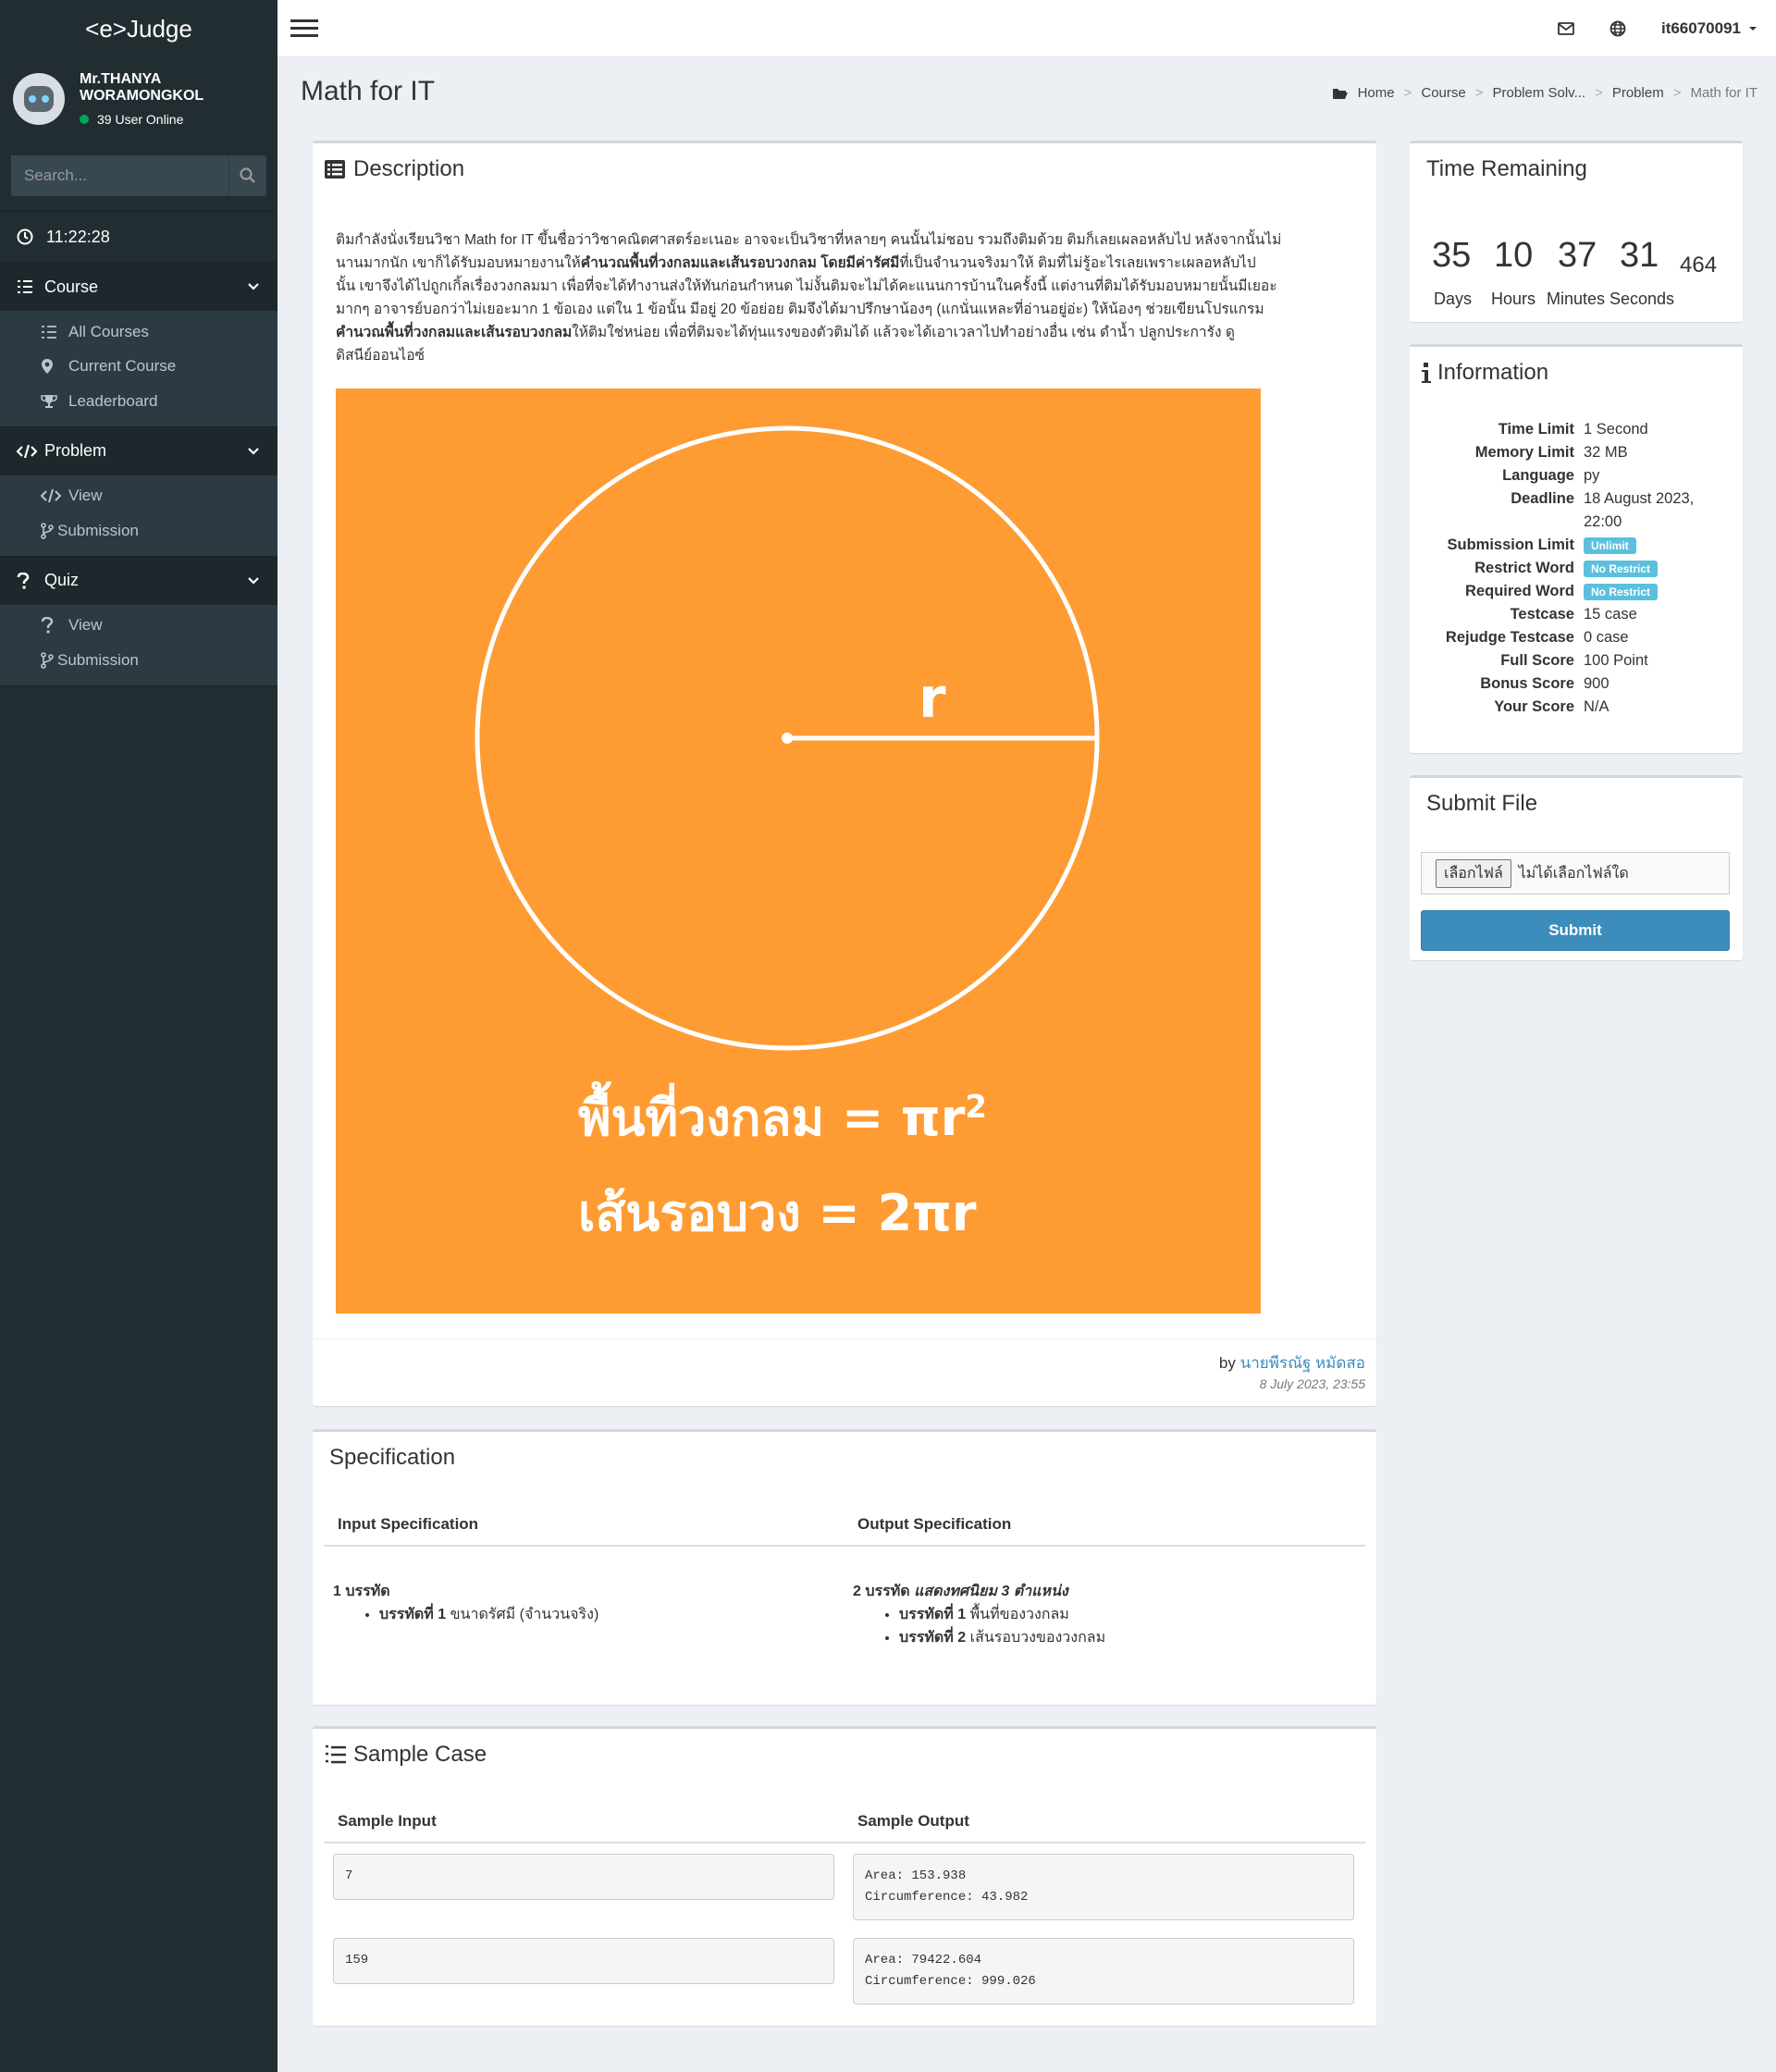 Image resolution: width=1776 pixels, height=2072 pixels. What do you see at coordinates (1574, 660) in the screenshot?
I see `info-full-score: Full Score 100 Point` at bounding box center [1574, 660].